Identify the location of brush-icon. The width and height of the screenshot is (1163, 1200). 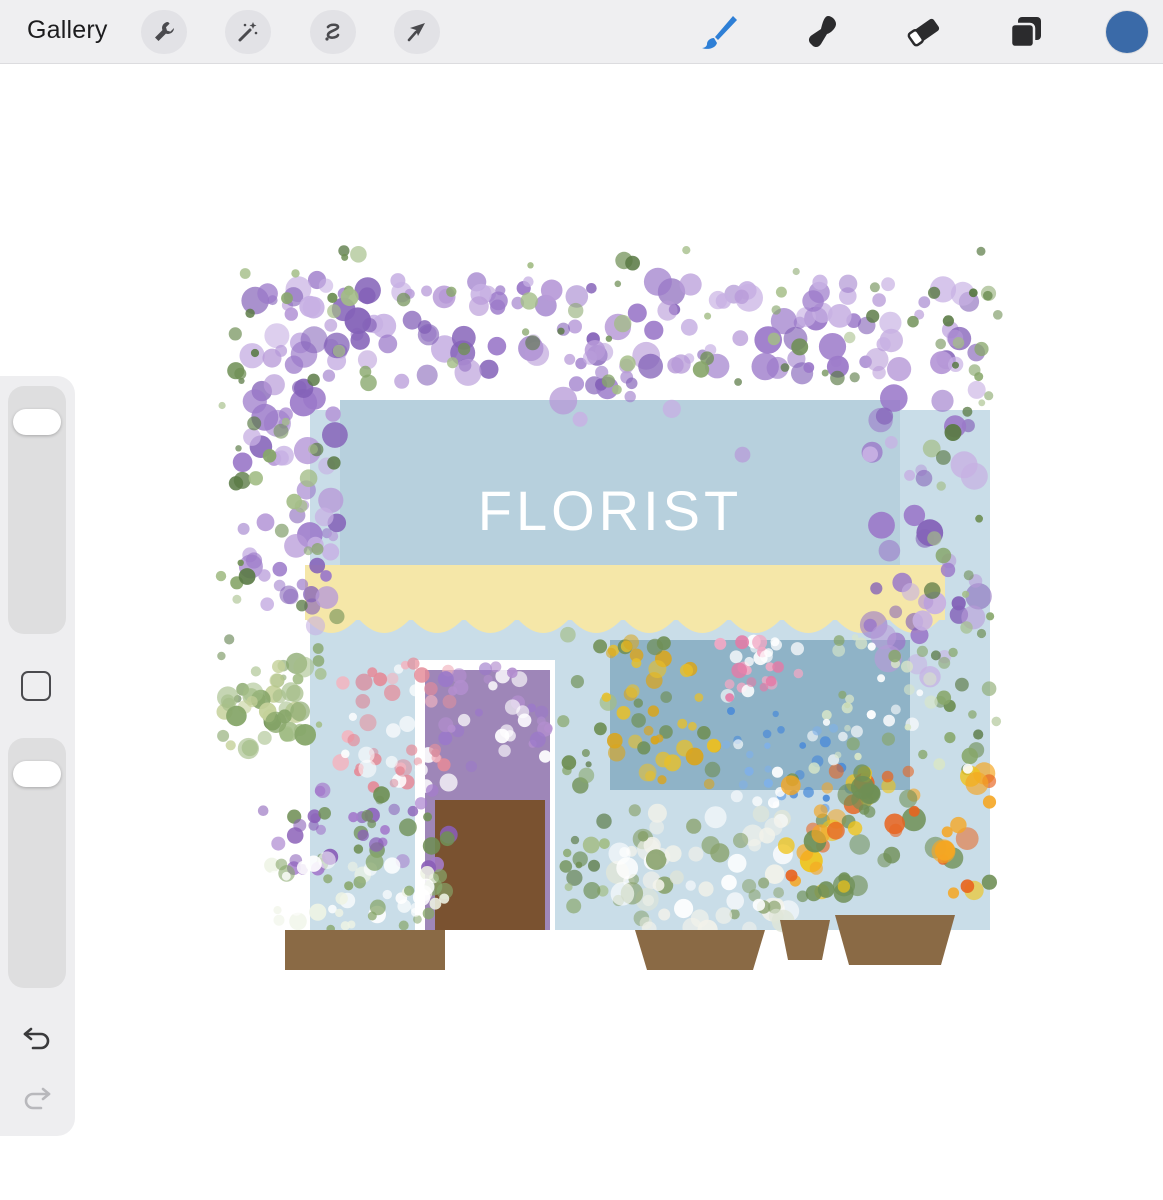
(718, 32).